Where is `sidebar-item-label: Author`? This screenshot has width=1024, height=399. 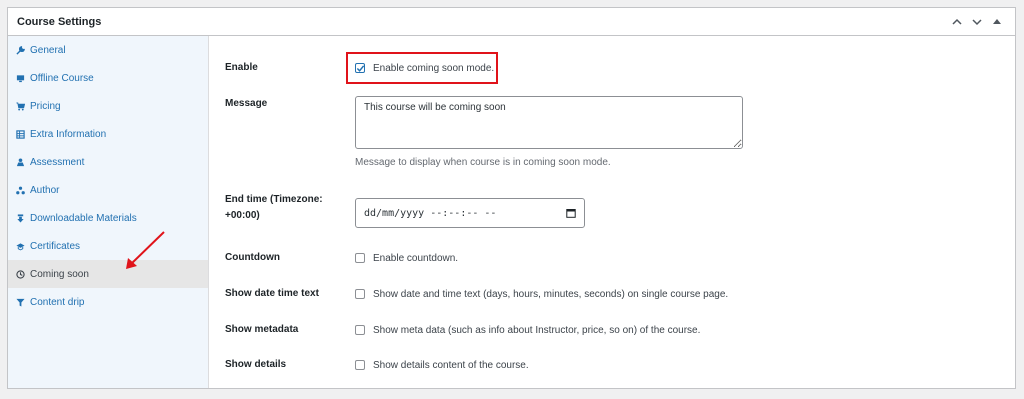
sidebar-item-label: Author is located at coordinates (45, 190).